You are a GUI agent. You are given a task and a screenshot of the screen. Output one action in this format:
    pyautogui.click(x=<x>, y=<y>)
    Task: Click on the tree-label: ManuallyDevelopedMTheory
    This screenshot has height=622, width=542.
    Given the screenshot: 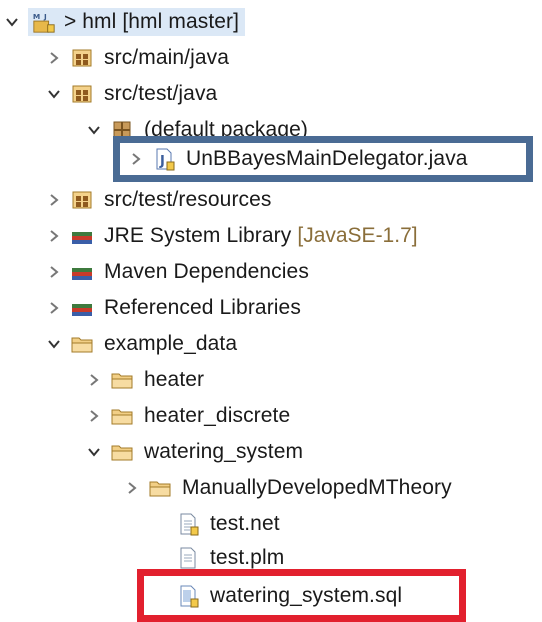 What is the action you would take?
    pyautogui.click(x=317, y=487)
    